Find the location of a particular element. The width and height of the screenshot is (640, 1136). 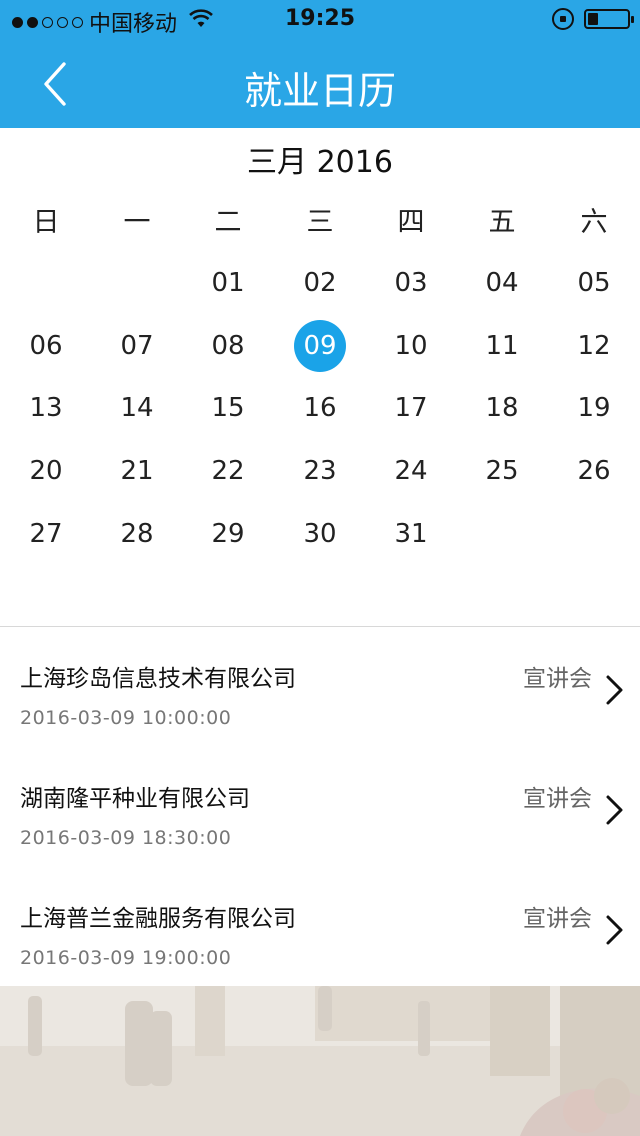

calendar-month-label: 三月 2016 is located at coordinates (320, 162).